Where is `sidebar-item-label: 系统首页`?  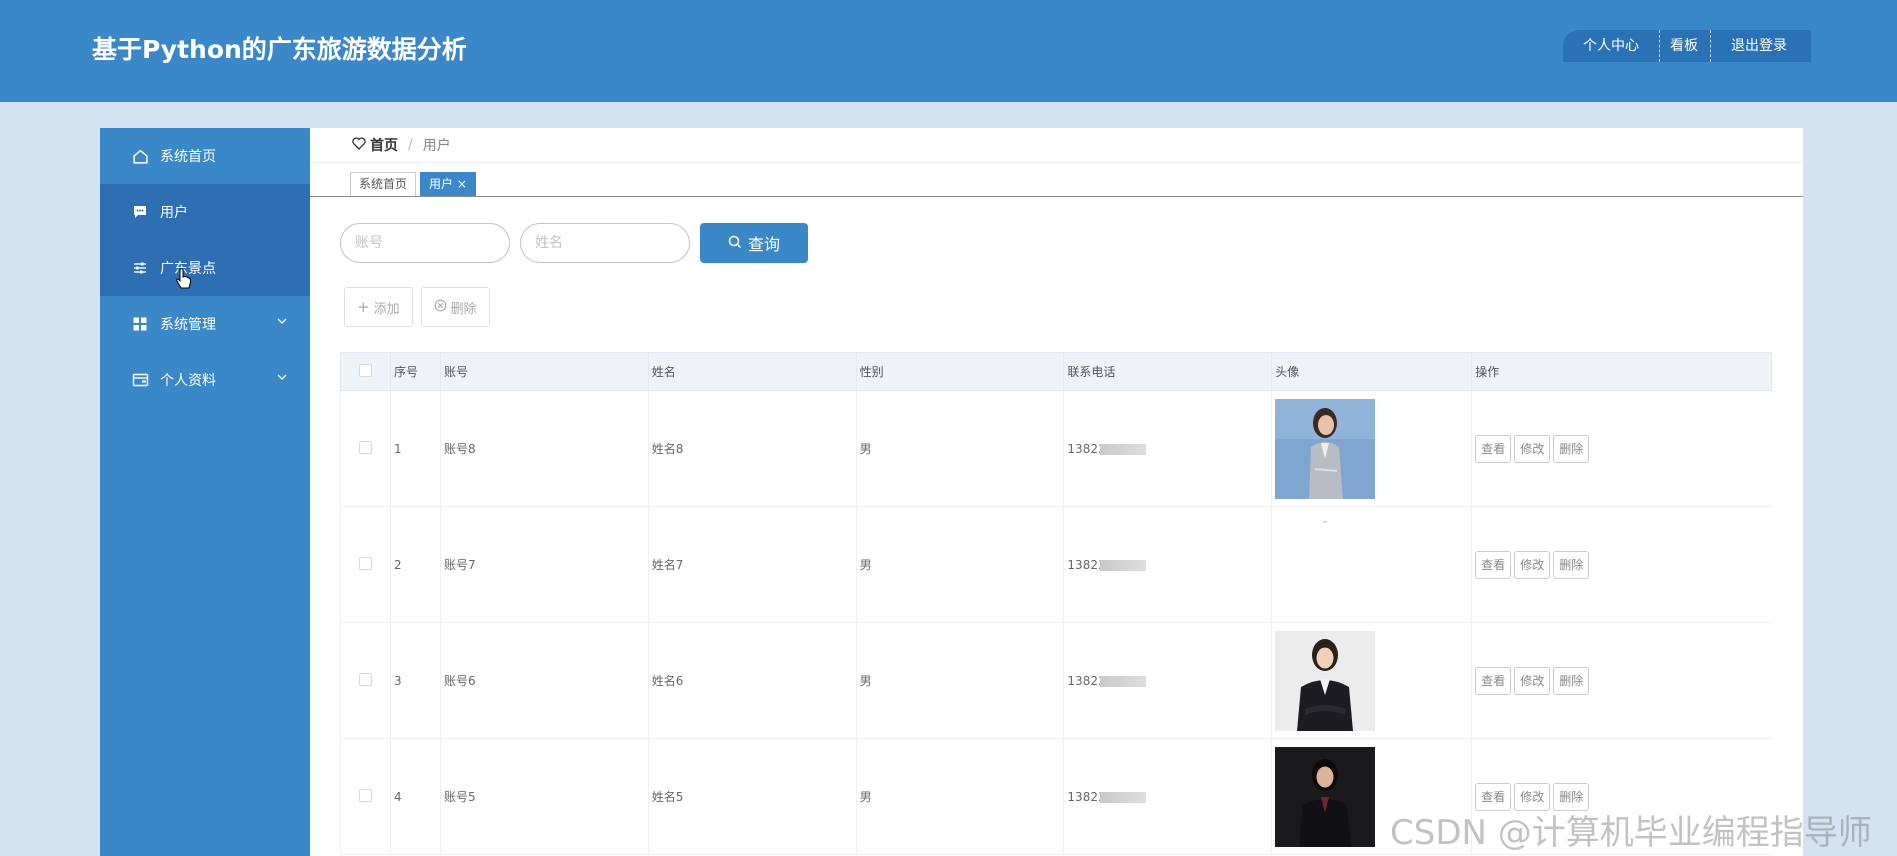 sidebar-item-label: 系统首页 is located at coordinates (188, 157).